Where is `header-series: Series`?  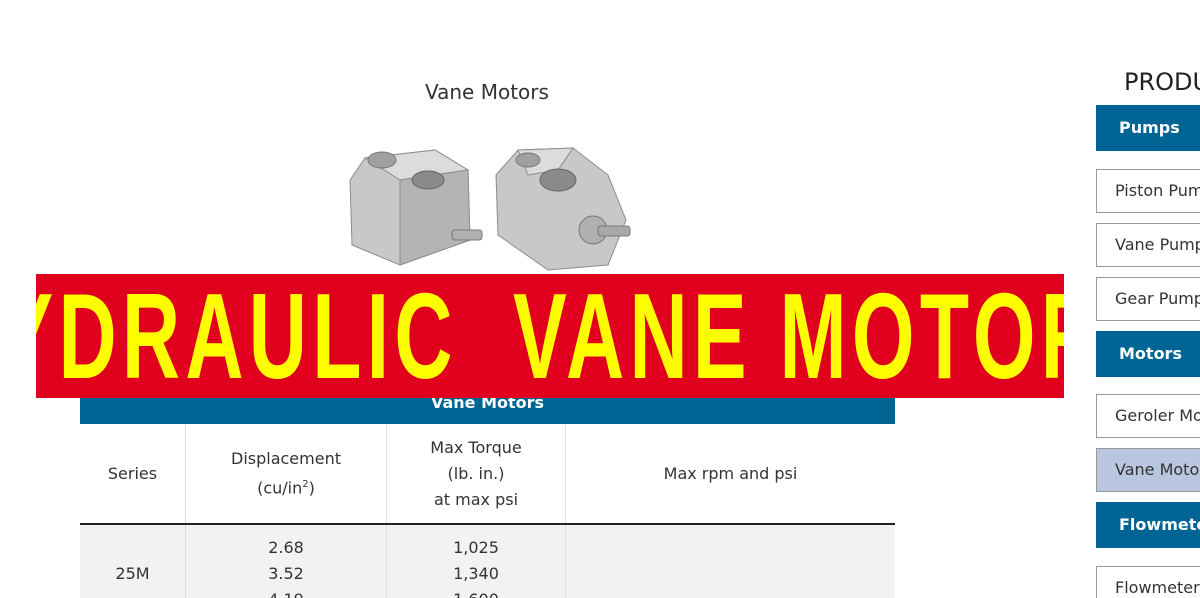
header-series: Series is located at coordinates (133, 474).